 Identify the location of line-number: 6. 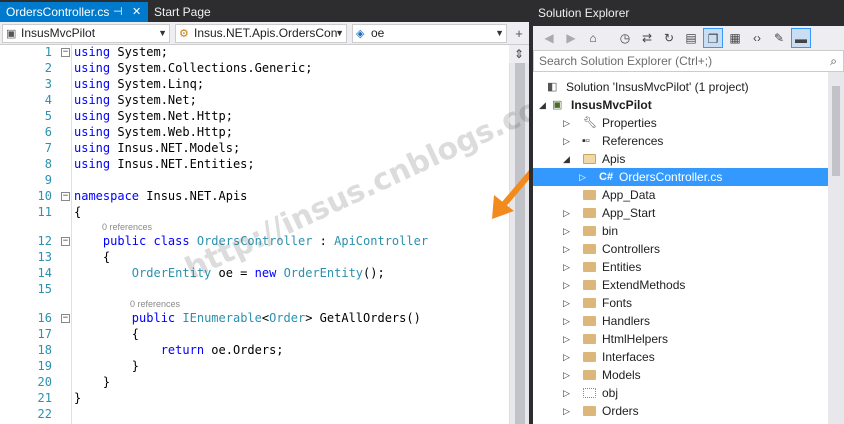
(48, 132).